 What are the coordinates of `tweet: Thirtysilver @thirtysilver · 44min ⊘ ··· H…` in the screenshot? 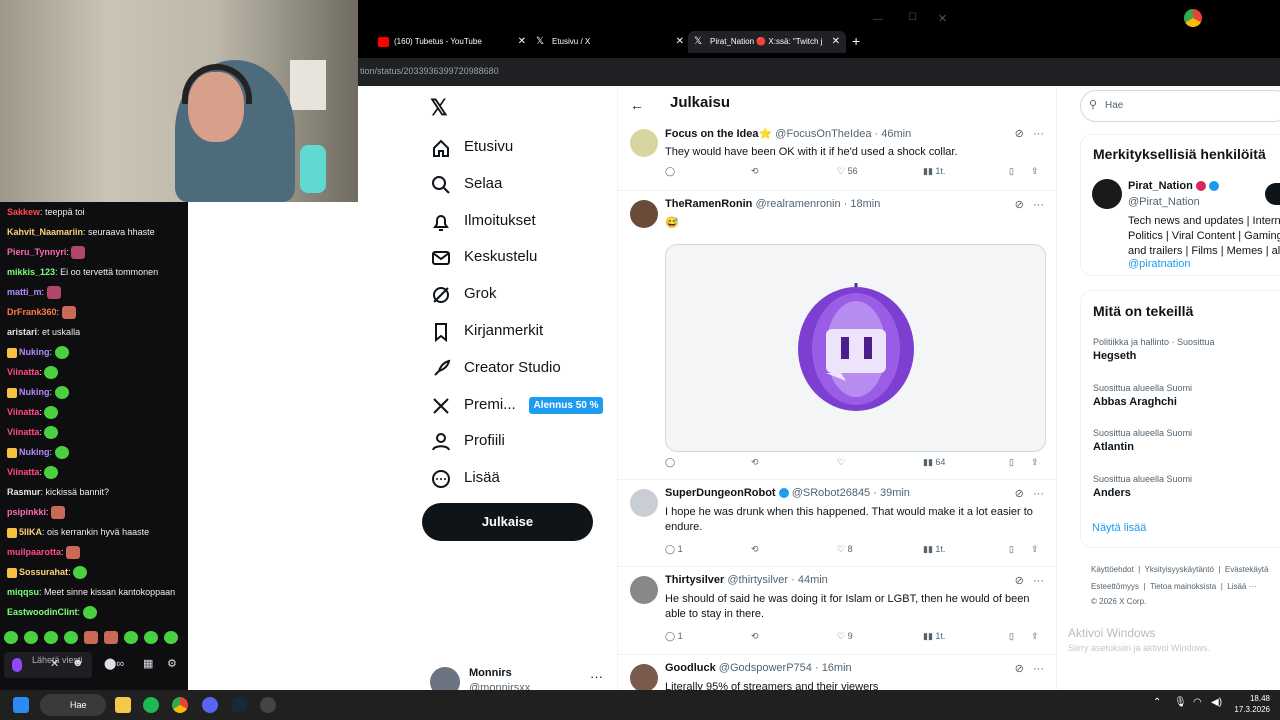 It's located at (837, 611).